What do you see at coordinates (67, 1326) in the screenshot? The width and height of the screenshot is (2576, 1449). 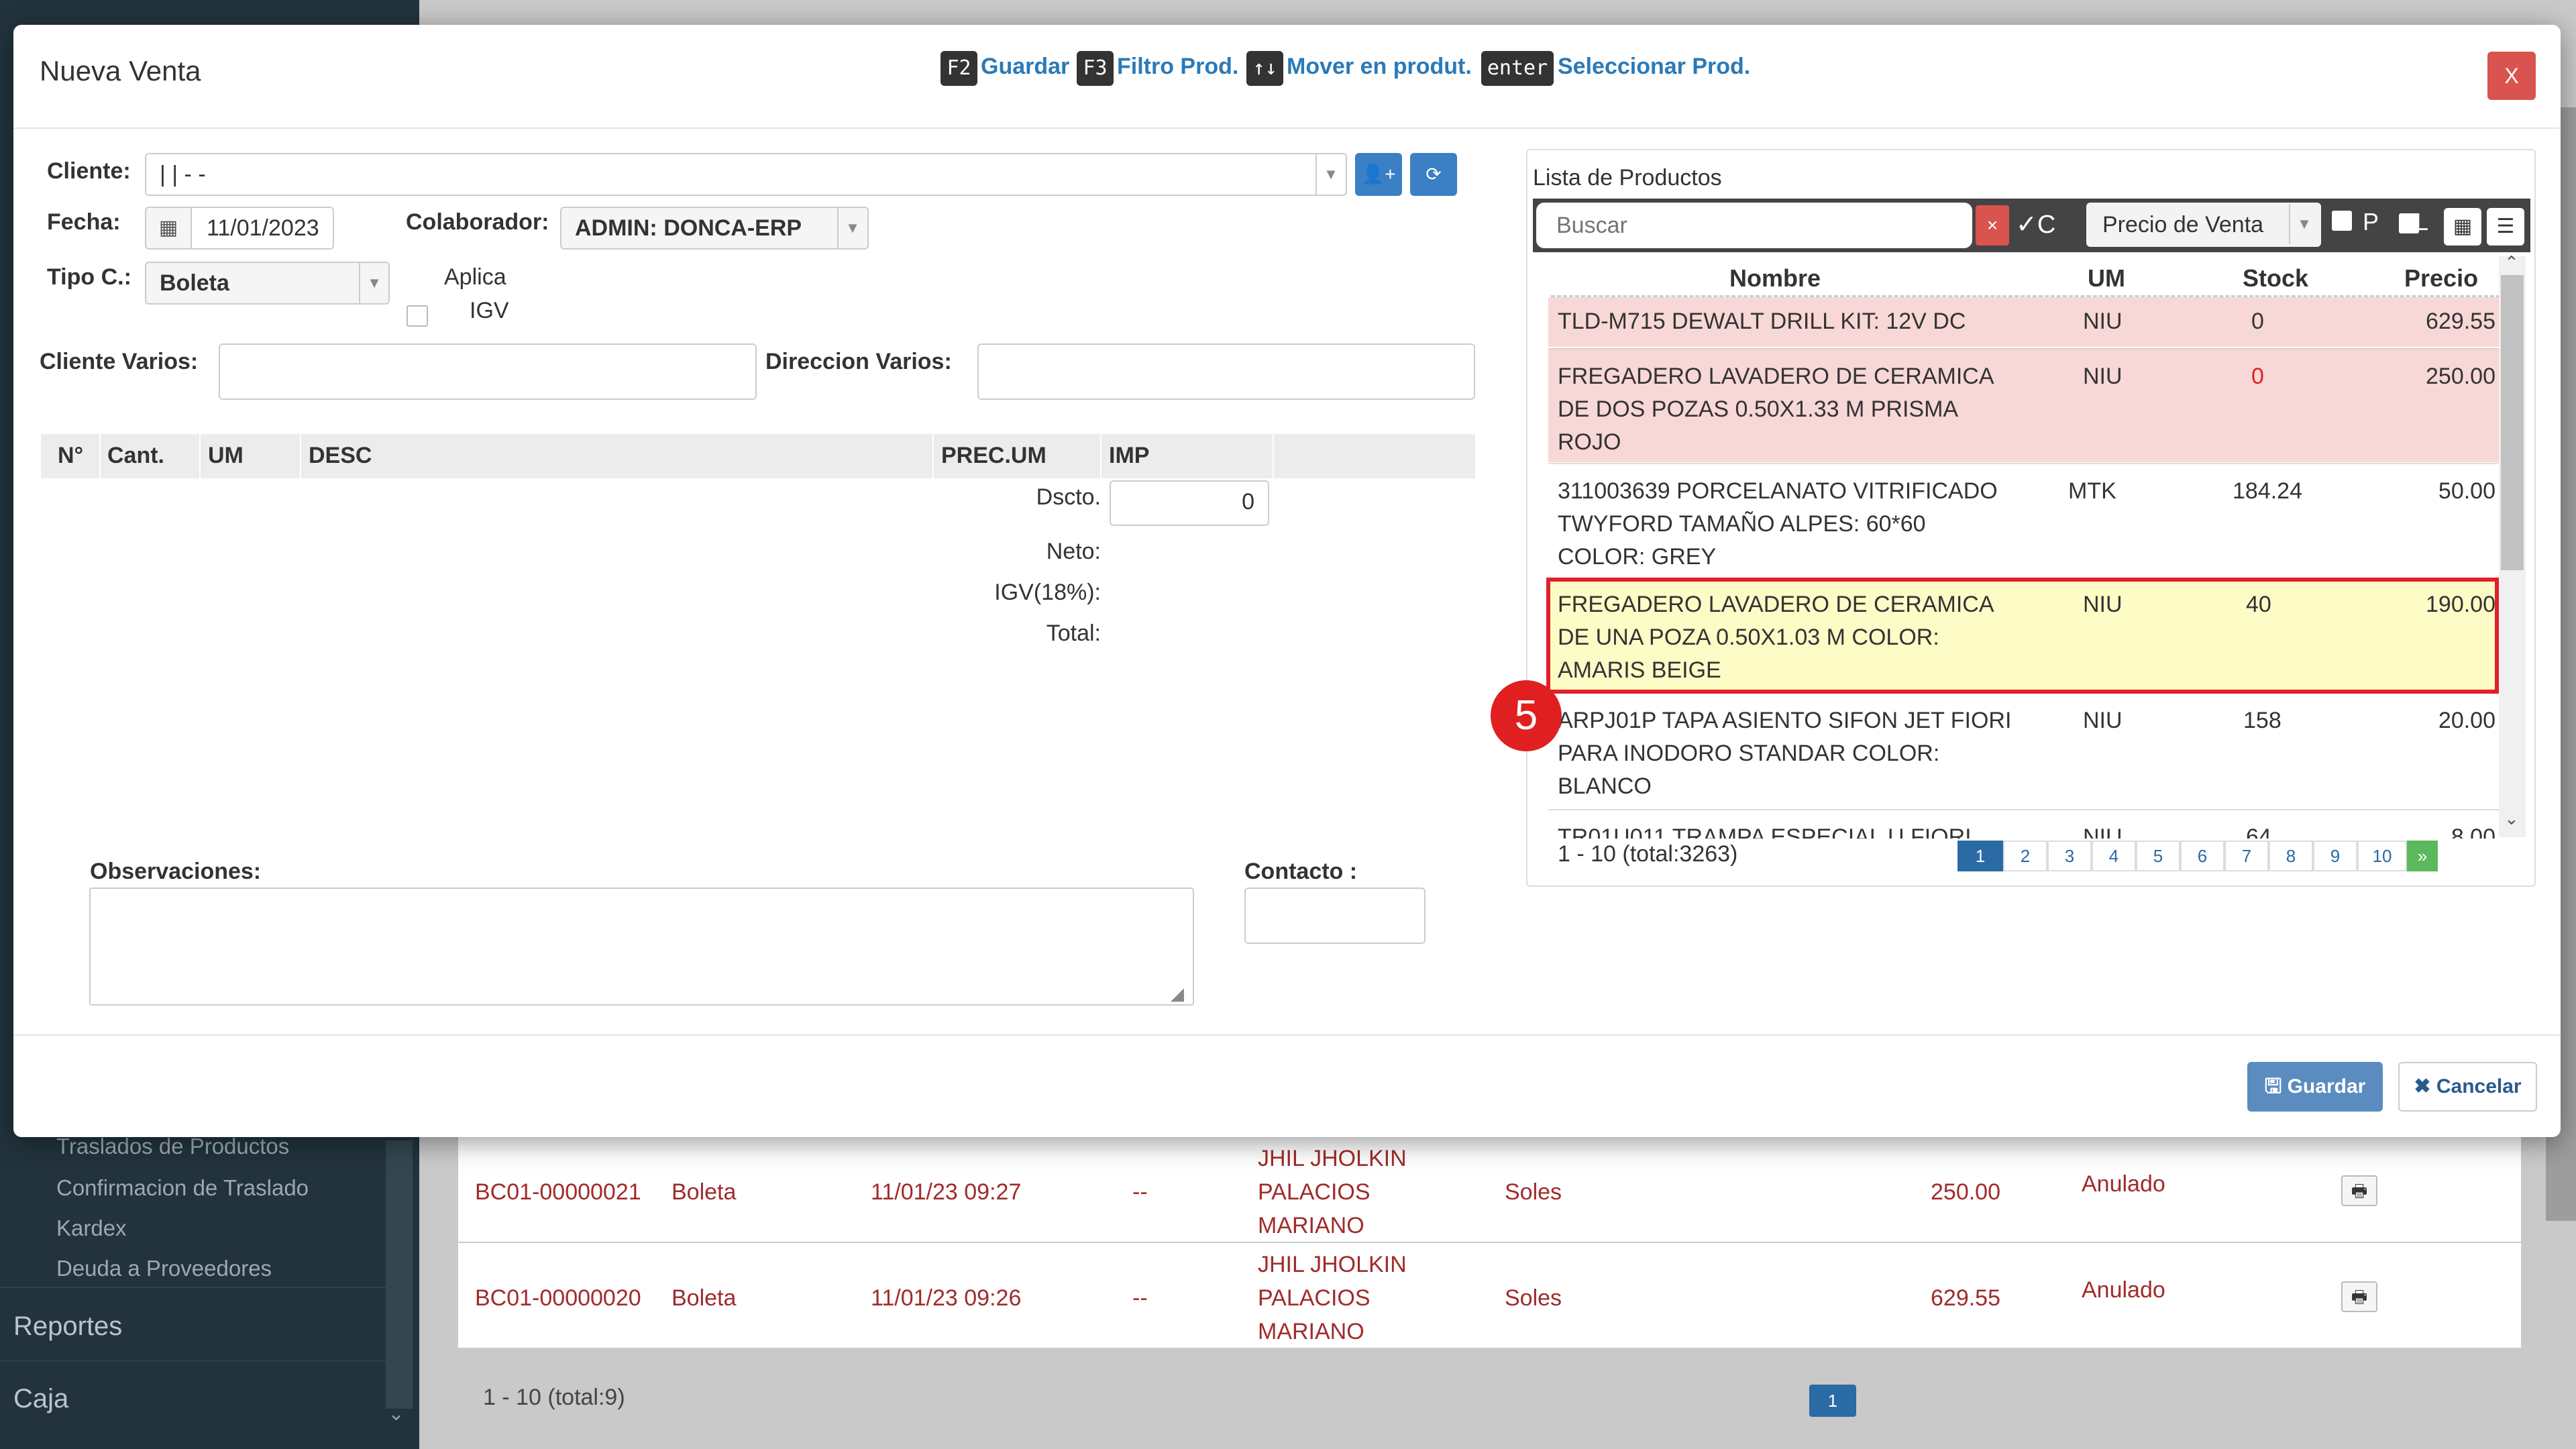 I see `sidebar-section-reportes: Reportes` at bounding box center [67, 1326].